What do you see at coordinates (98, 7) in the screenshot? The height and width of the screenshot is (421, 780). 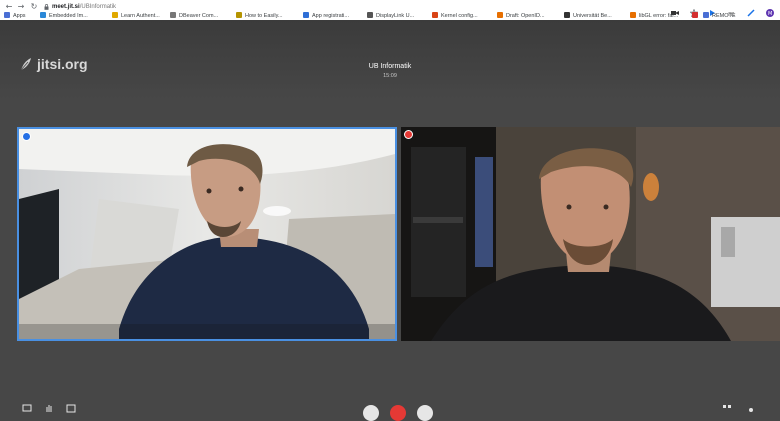 I see `url-path: /UBInformatik` at bounding box center [98, 7].